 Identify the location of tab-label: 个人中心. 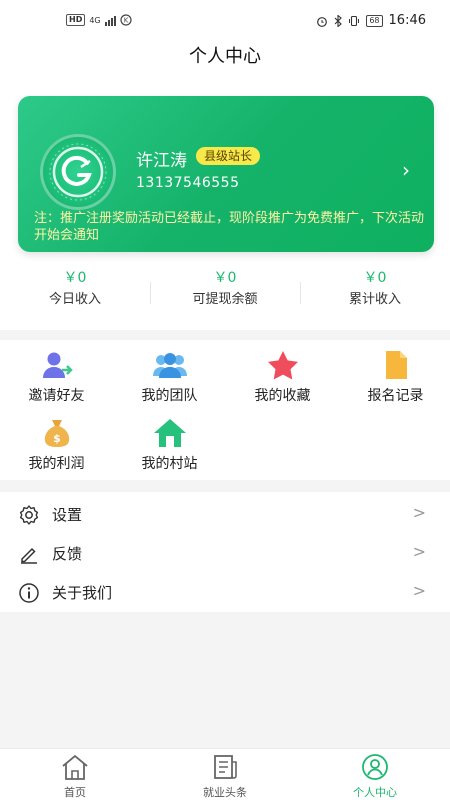
(375, 792).